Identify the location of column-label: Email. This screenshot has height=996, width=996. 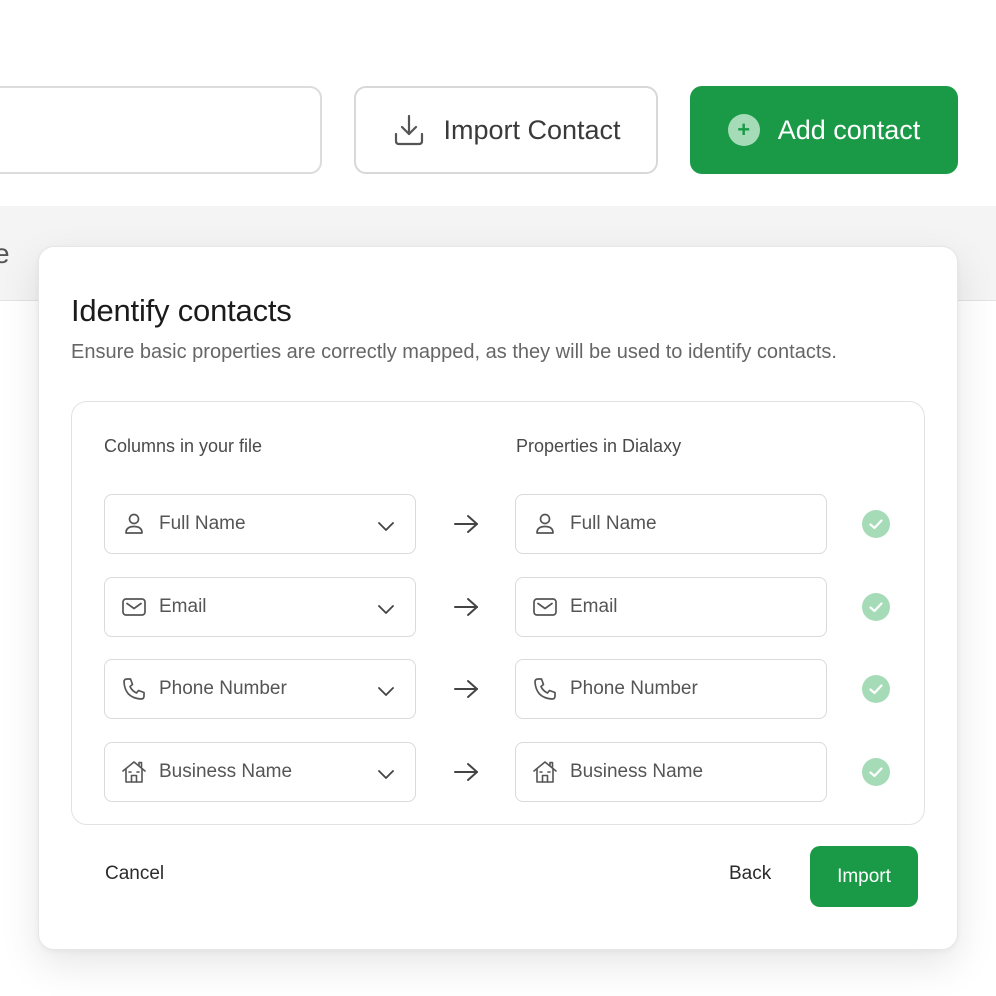
(183, 606).